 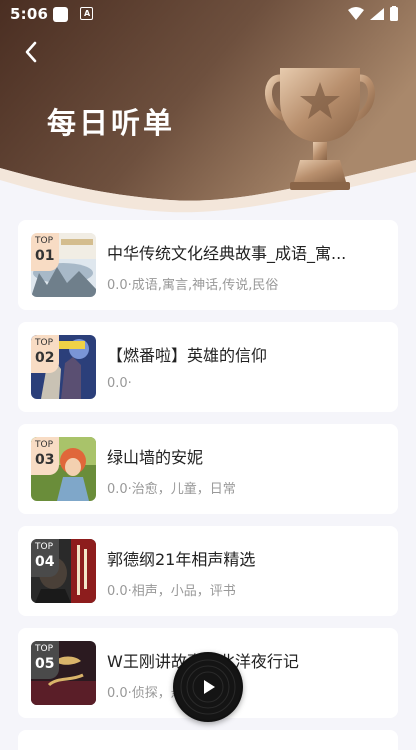 What do you see at coordinates (181, 559) in the screenshot?
I see `item-title: 郭德纲21年相声精选` at bounding box center [181, 559].